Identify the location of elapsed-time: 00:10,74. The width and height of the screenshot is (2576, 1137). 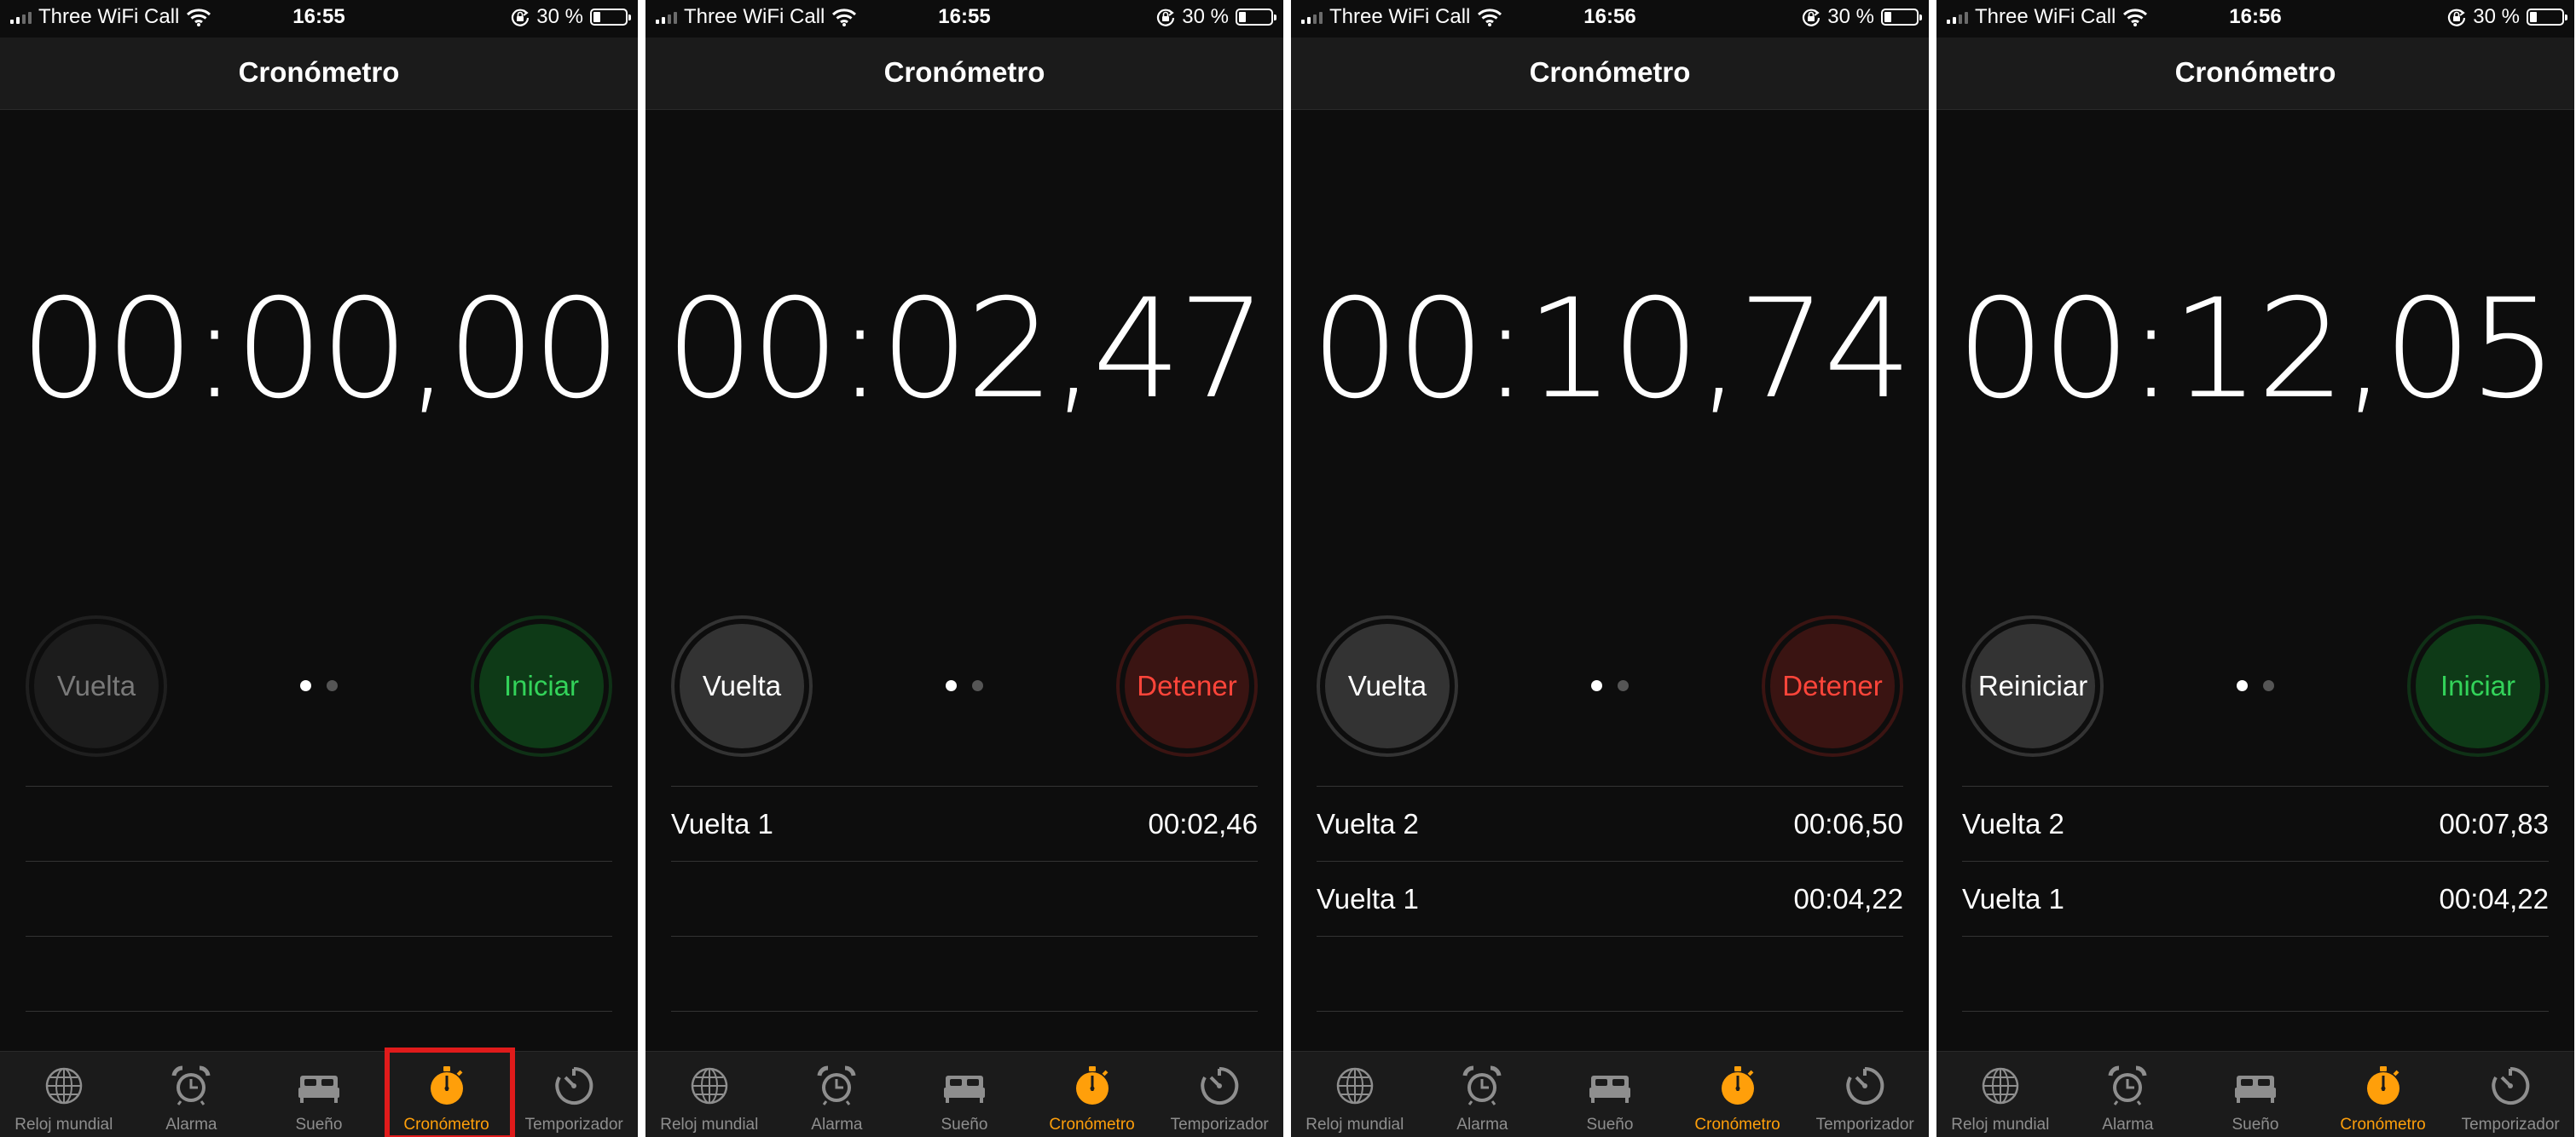
(1612, 349).